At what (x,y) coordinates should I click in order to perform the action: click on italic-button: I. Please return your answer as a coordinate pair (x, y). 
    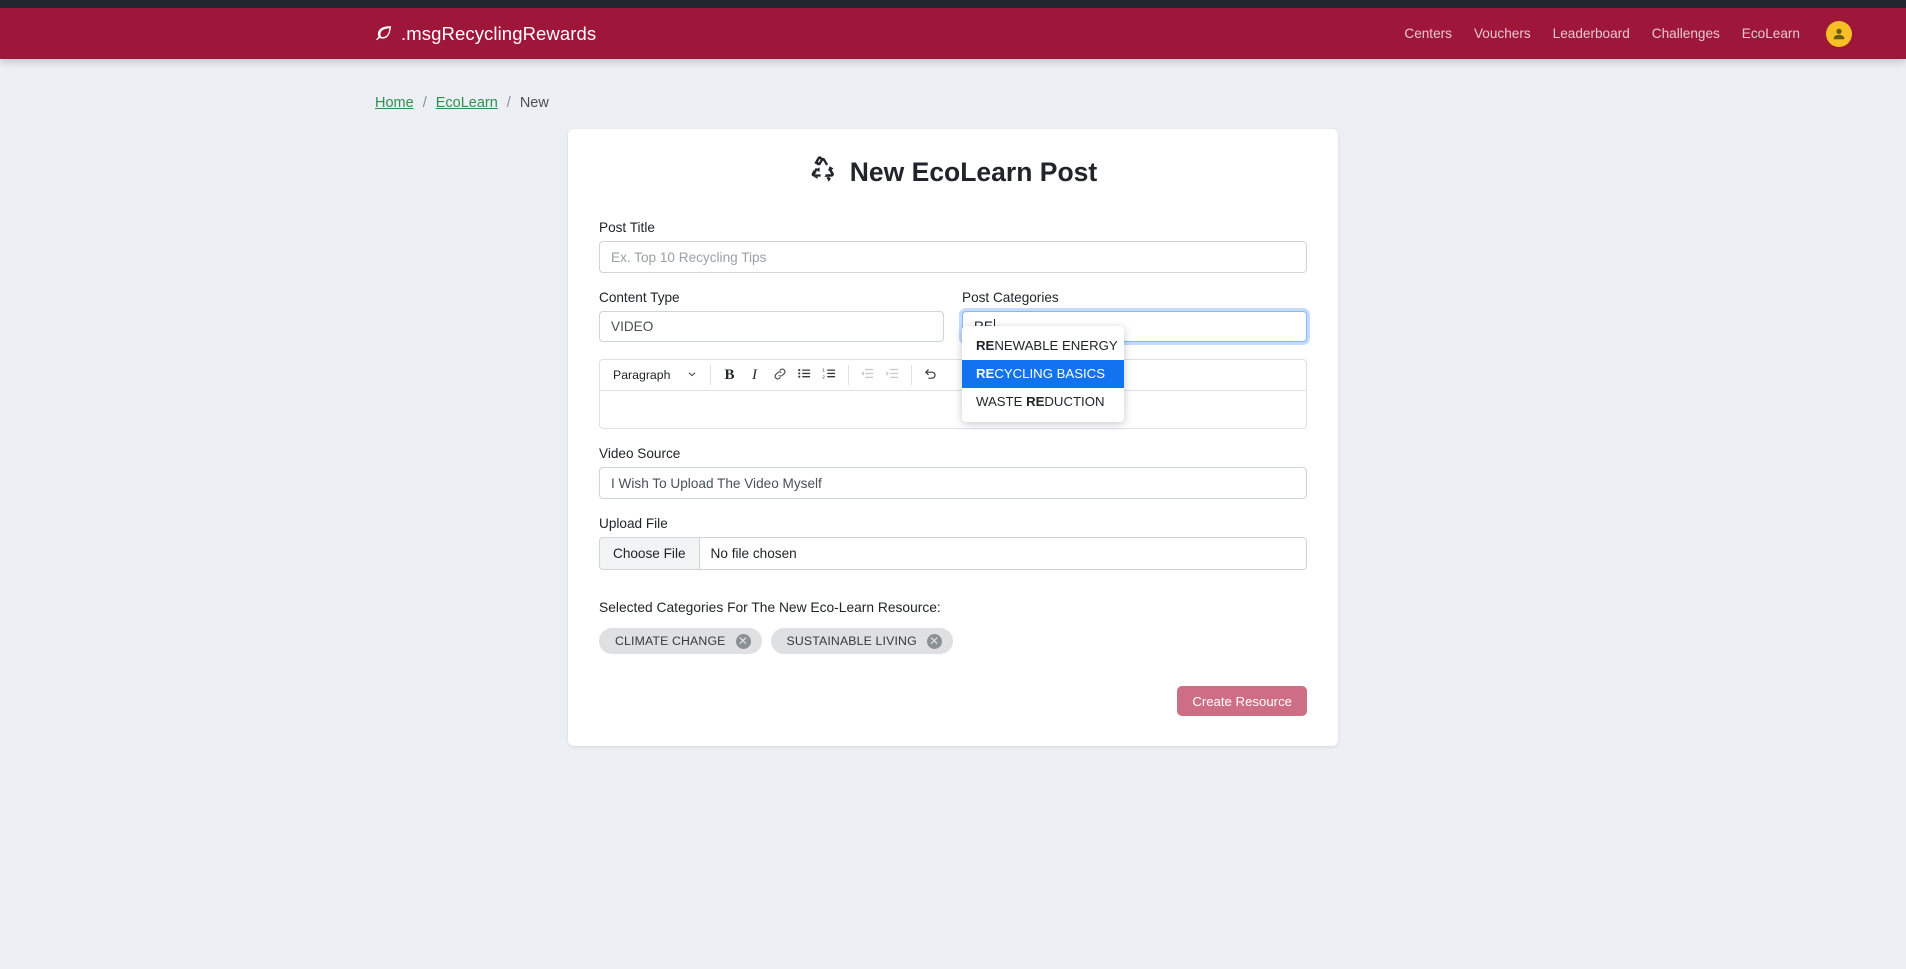
    Looking at the image, I should click on (754, 375).